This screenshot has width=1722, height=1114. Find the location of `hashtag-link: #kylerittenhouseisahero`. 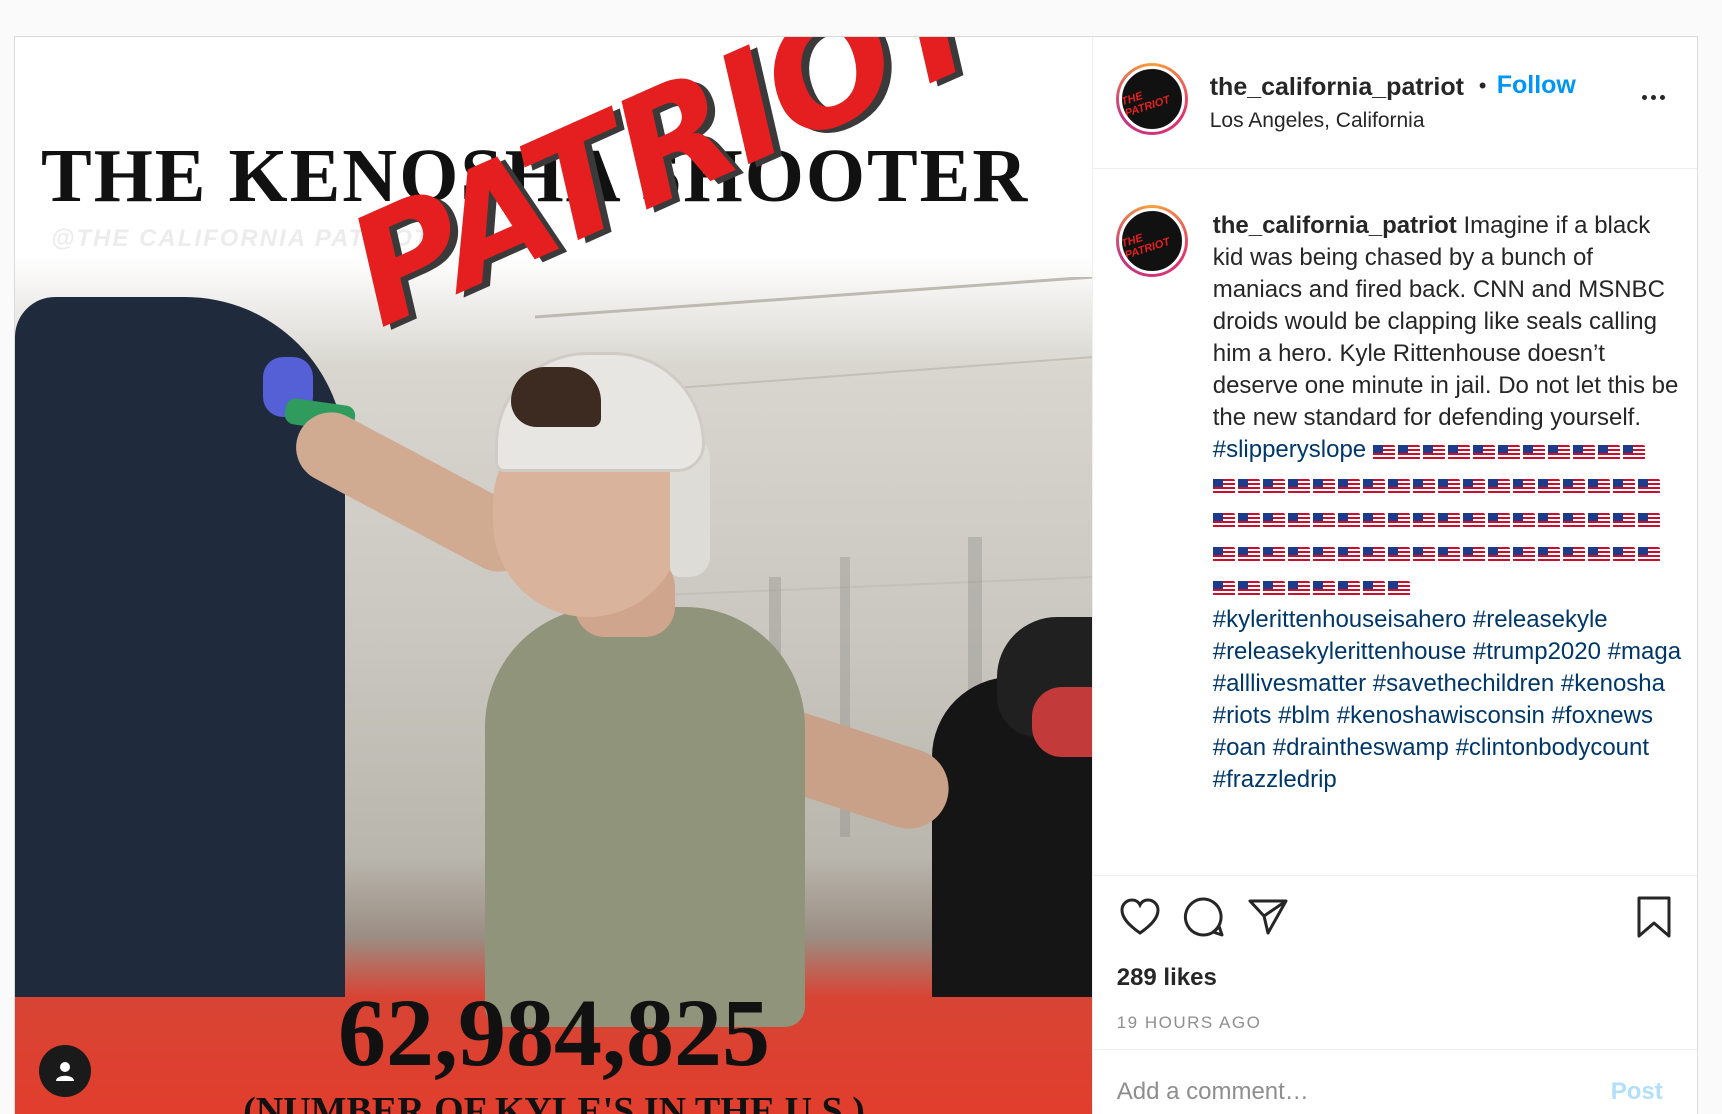

hashtag-link: #kylerittenhouseisahero is located at coordinates (1340, 619).